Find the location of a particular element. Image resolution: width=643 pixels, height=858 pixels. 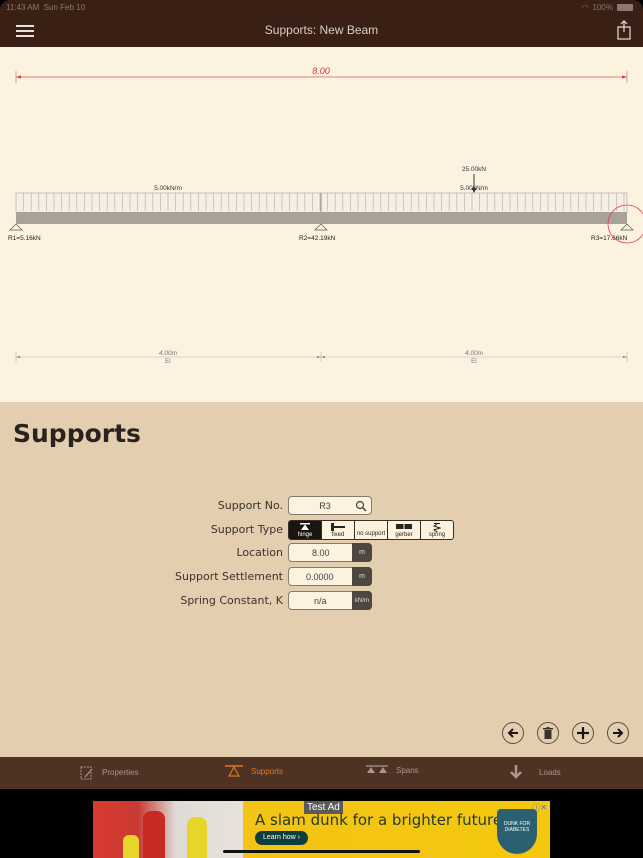

supports-icon is located at coordinates (234, 771).